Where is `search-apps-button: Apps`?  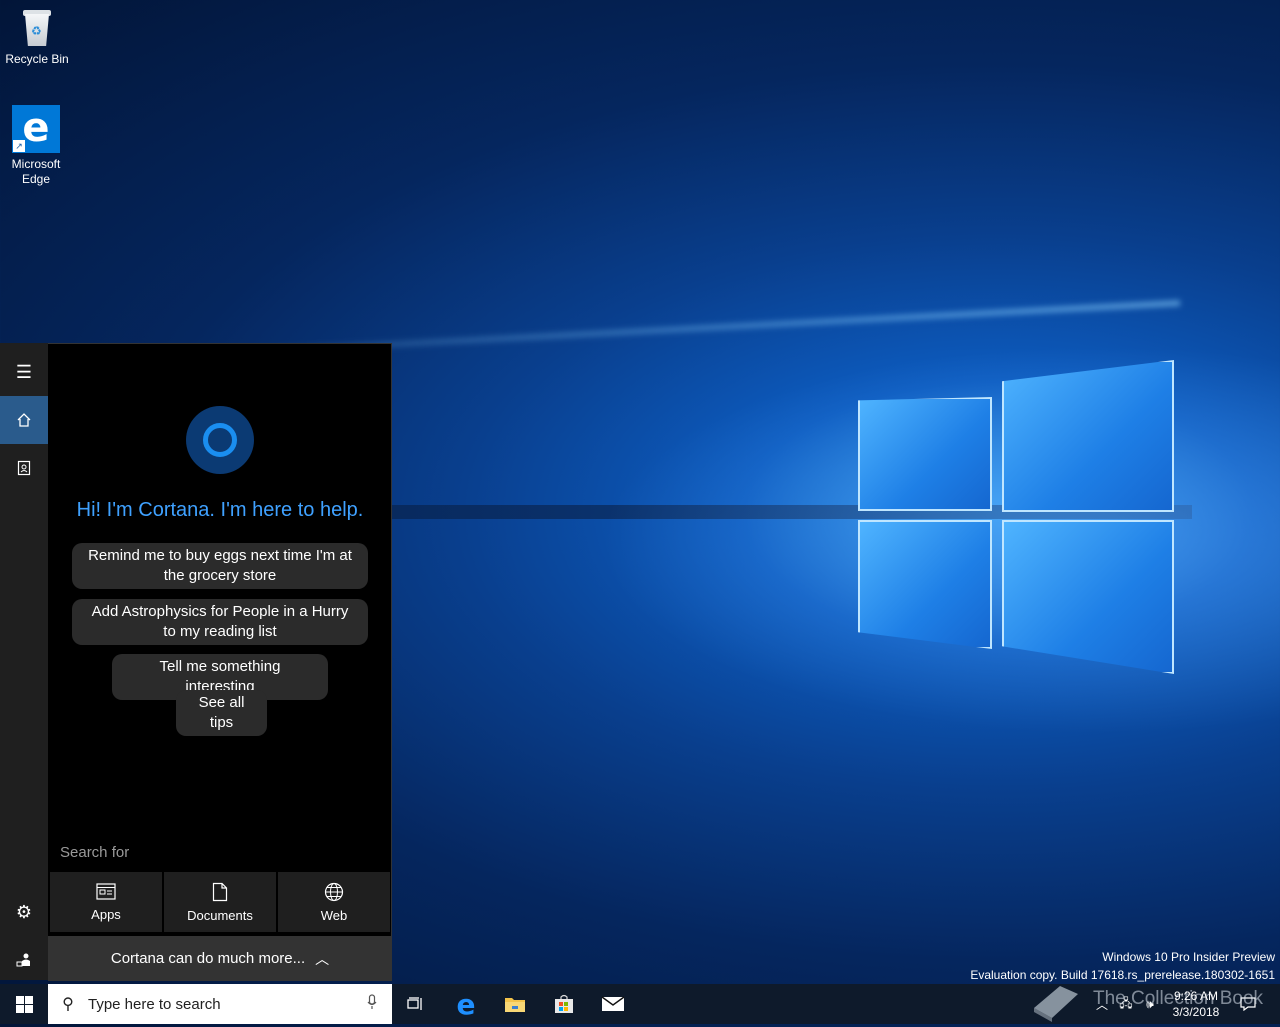 search-apps-button: Apps is located at coordinates (106, 902).